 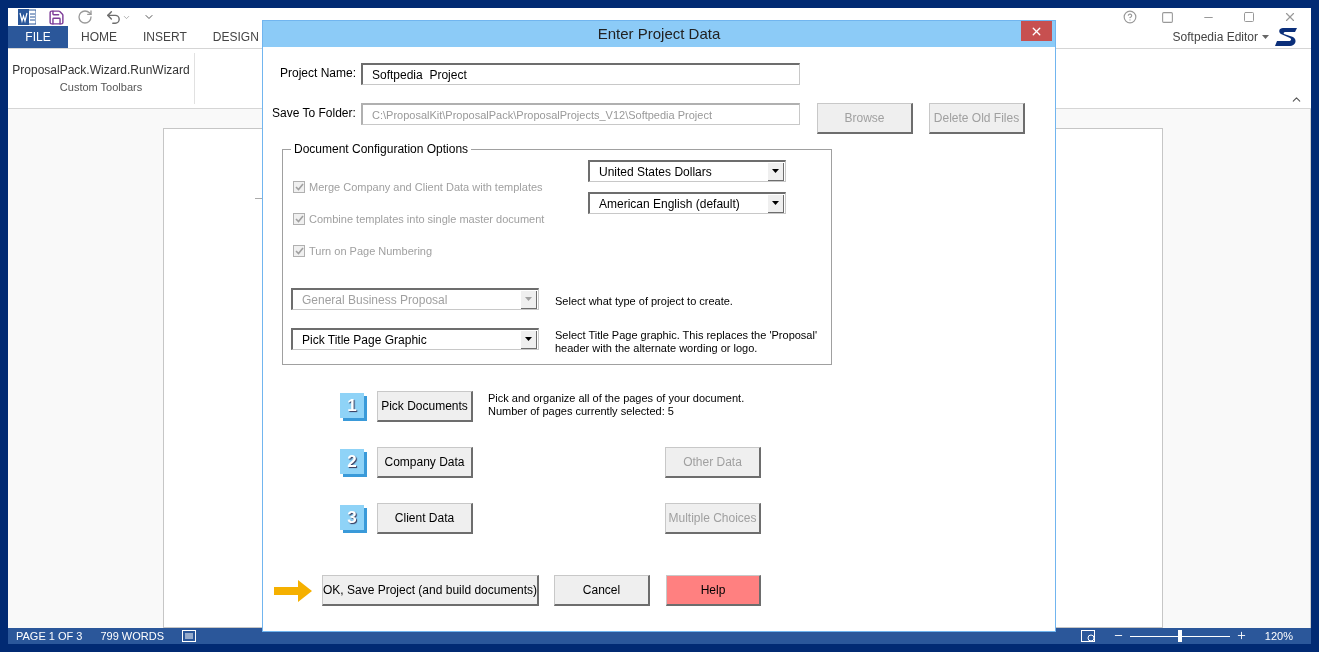 What do you see at coordinates (1287, 37) in the screenshot?
I see `logo-icon` at bounding box center [1287, 37].